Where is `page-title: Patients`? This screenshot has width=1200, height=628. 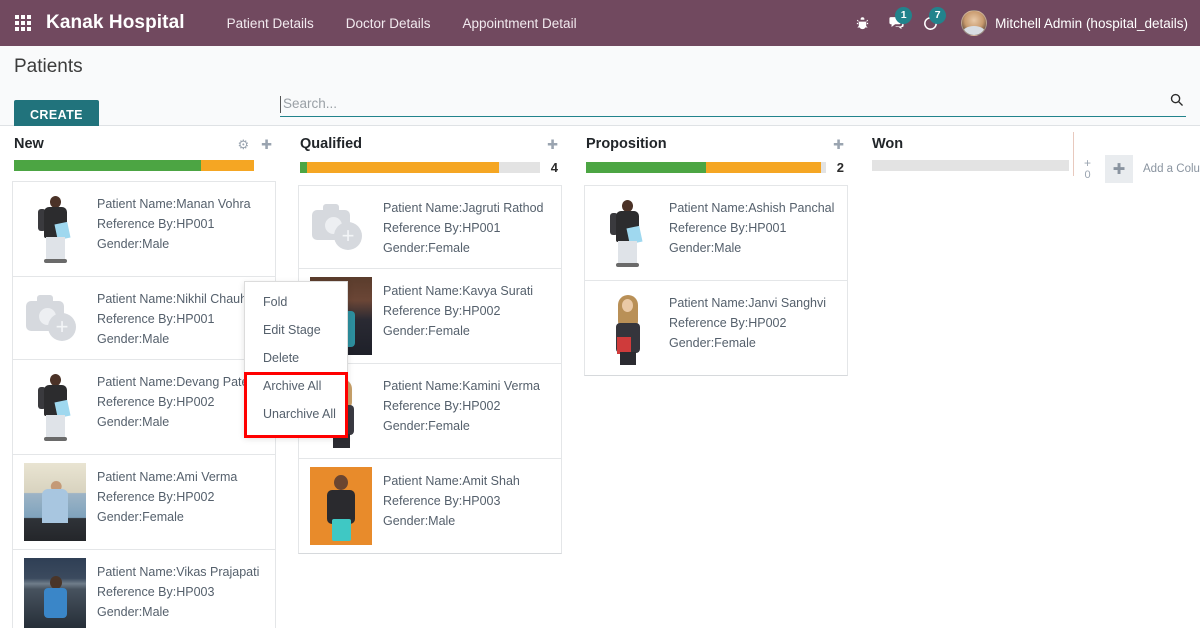 page-title: Patients is located at coordinates (48, 66).